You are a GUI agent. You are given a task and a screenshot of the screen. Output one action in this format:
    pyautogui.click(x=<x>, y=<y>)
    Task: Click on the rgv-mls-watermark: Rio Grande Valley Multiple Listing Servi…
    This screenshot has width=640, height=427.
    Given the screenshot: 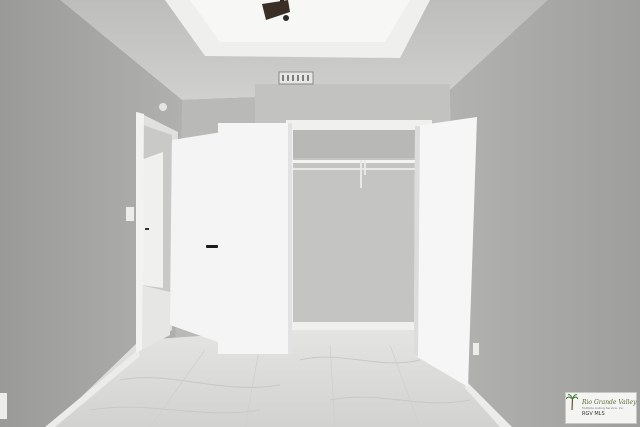 What is the action you would take?
    pyautogui.click(x=601, y=408)
    